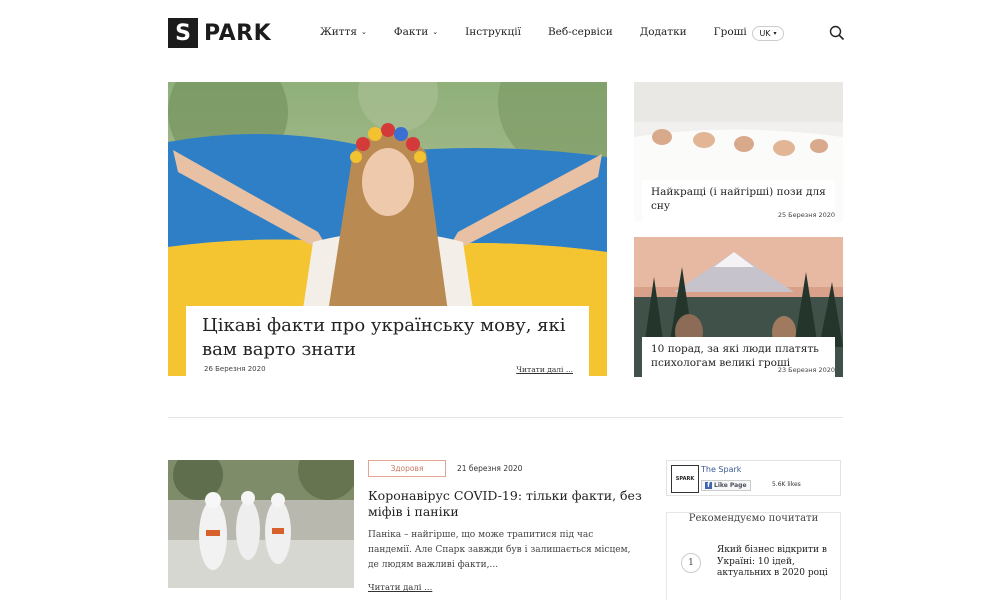  I want to click on search-icon, so click(837, 33).